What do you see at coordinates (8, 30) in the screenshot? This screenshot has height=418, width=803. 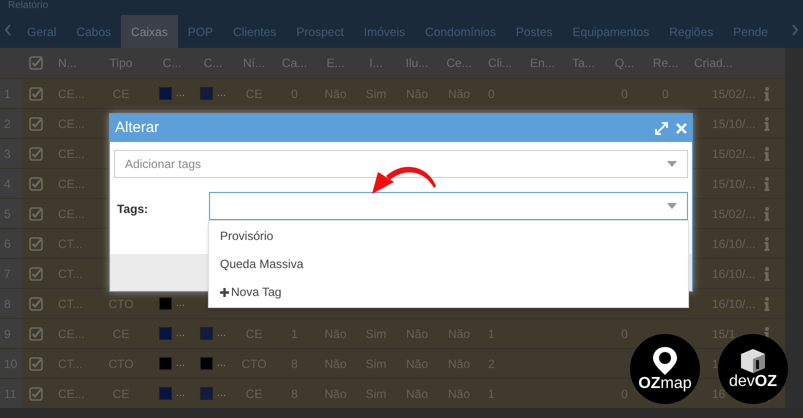 I see `chevron-left-icon` at bounding box center [8, 30].